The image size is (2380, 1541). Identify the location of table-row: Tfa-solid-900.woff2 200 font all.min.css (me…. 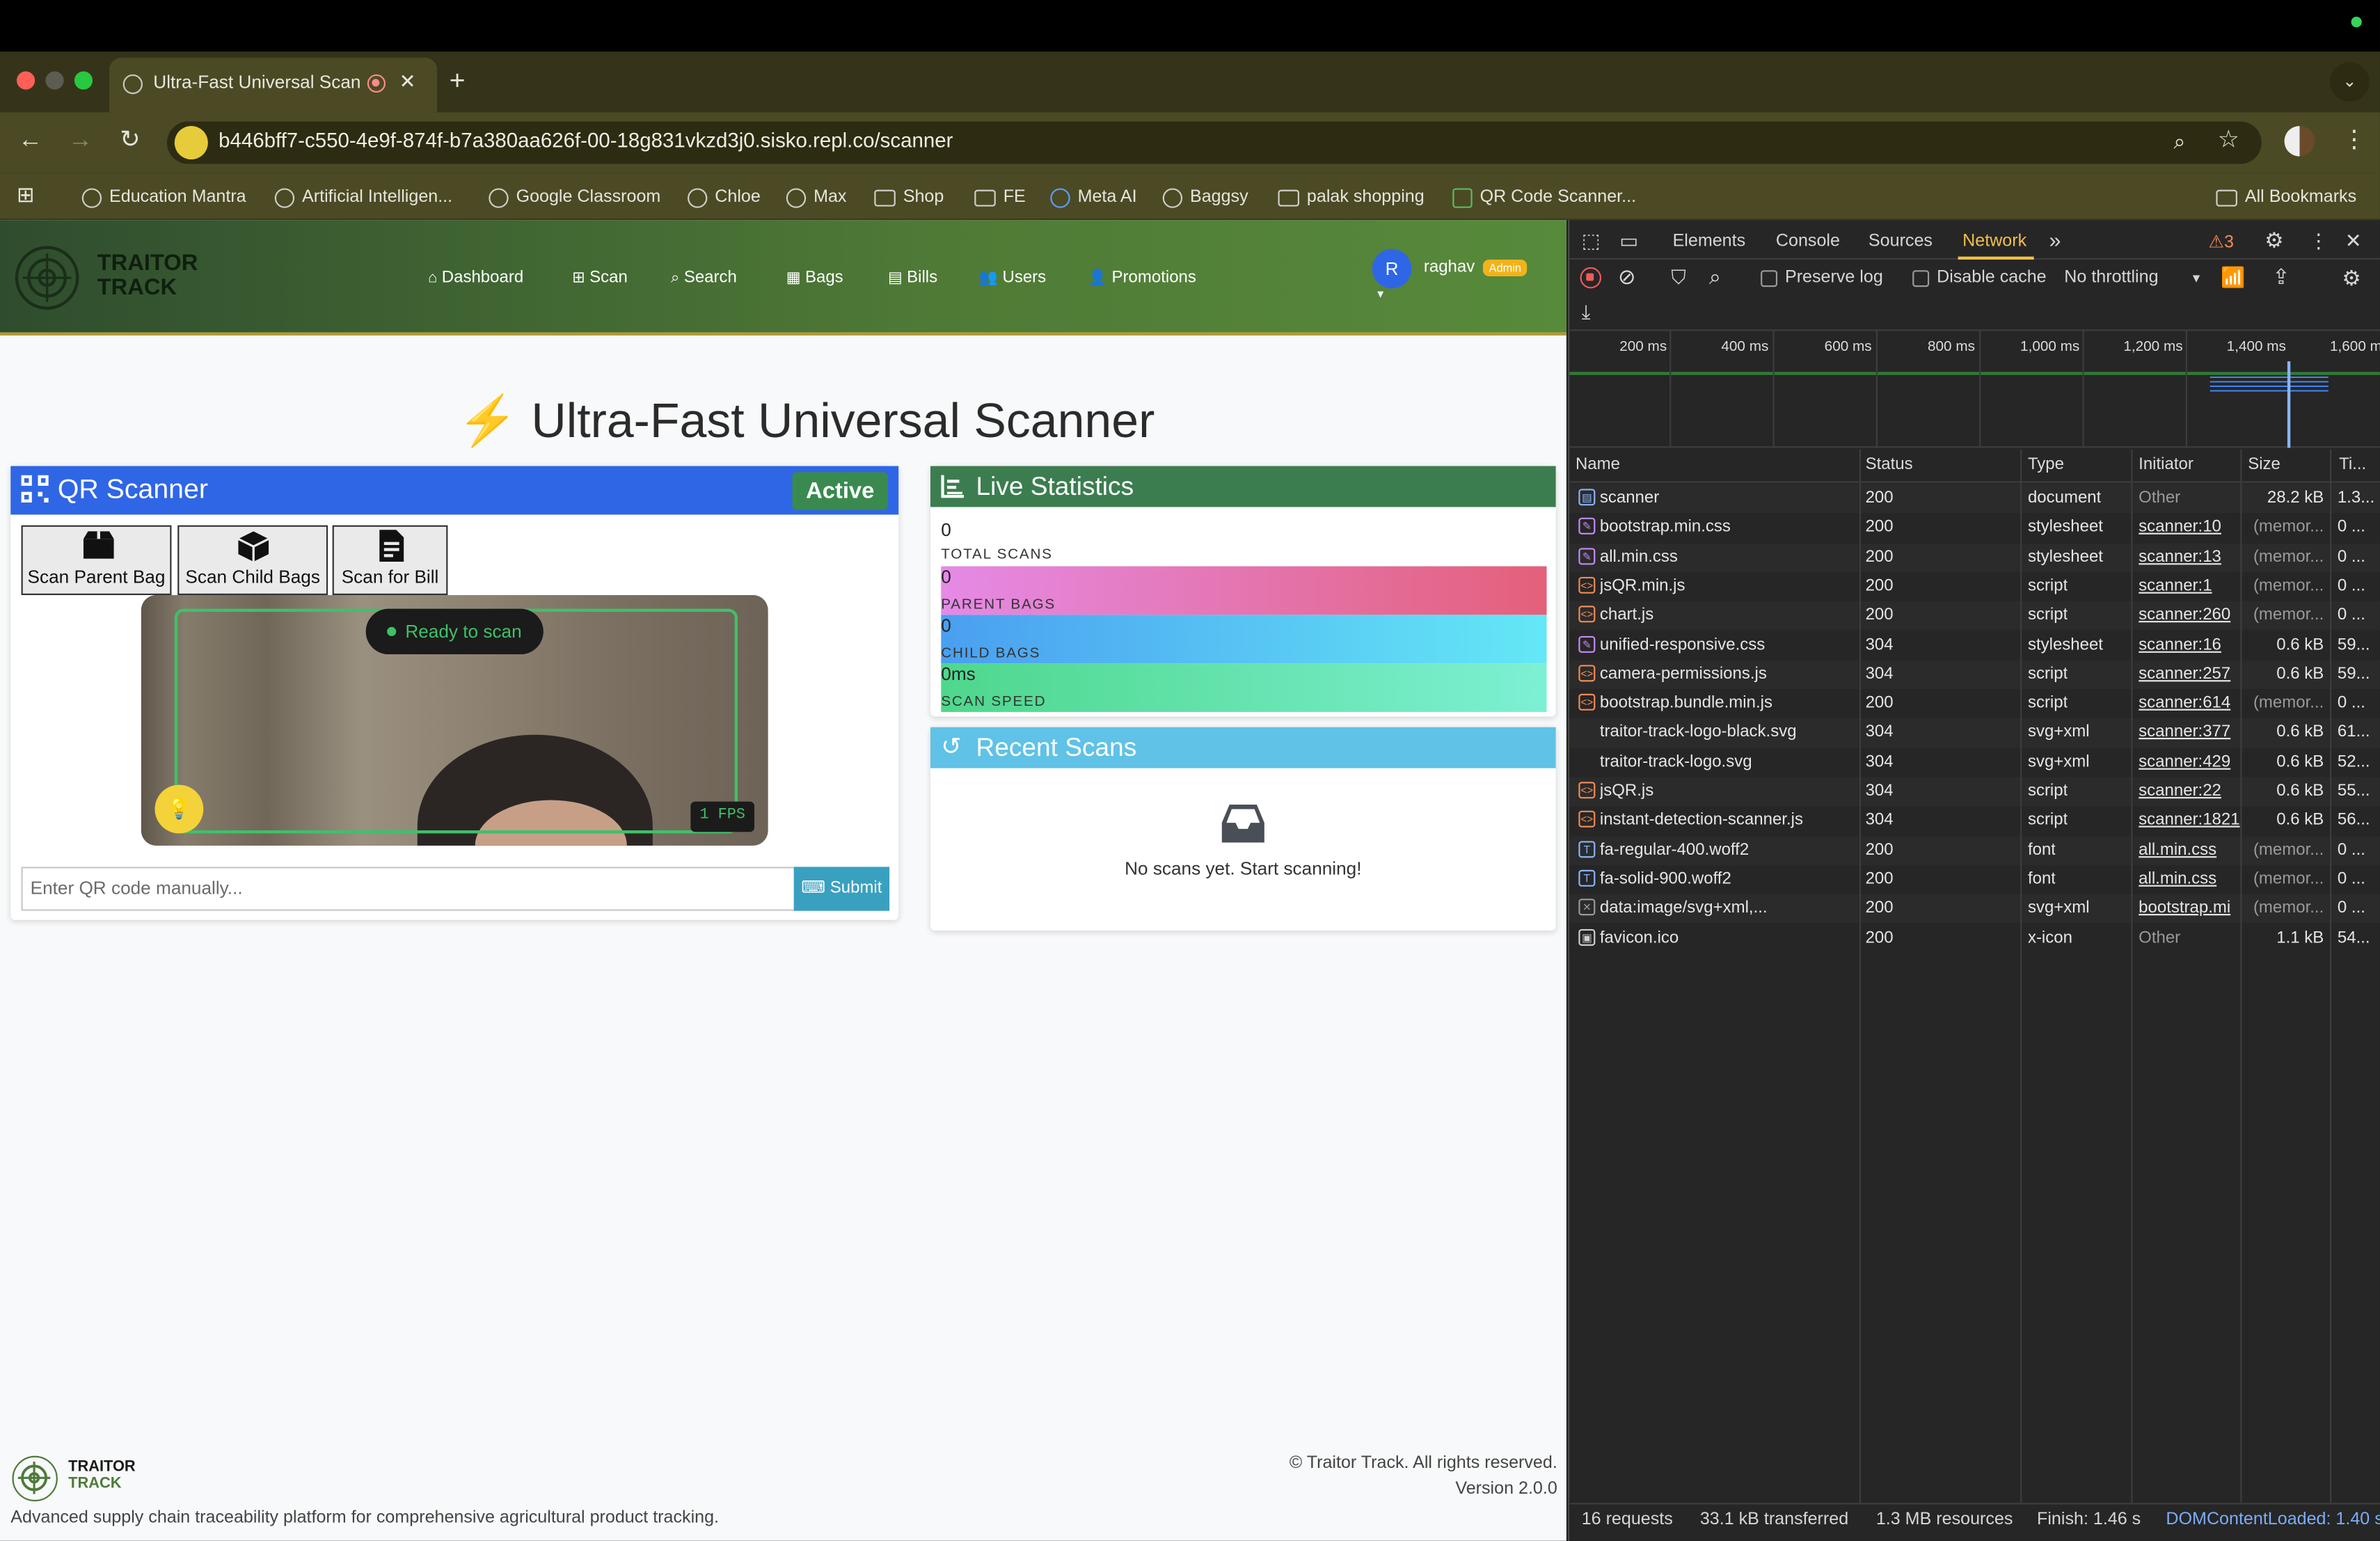
(1975, 879).